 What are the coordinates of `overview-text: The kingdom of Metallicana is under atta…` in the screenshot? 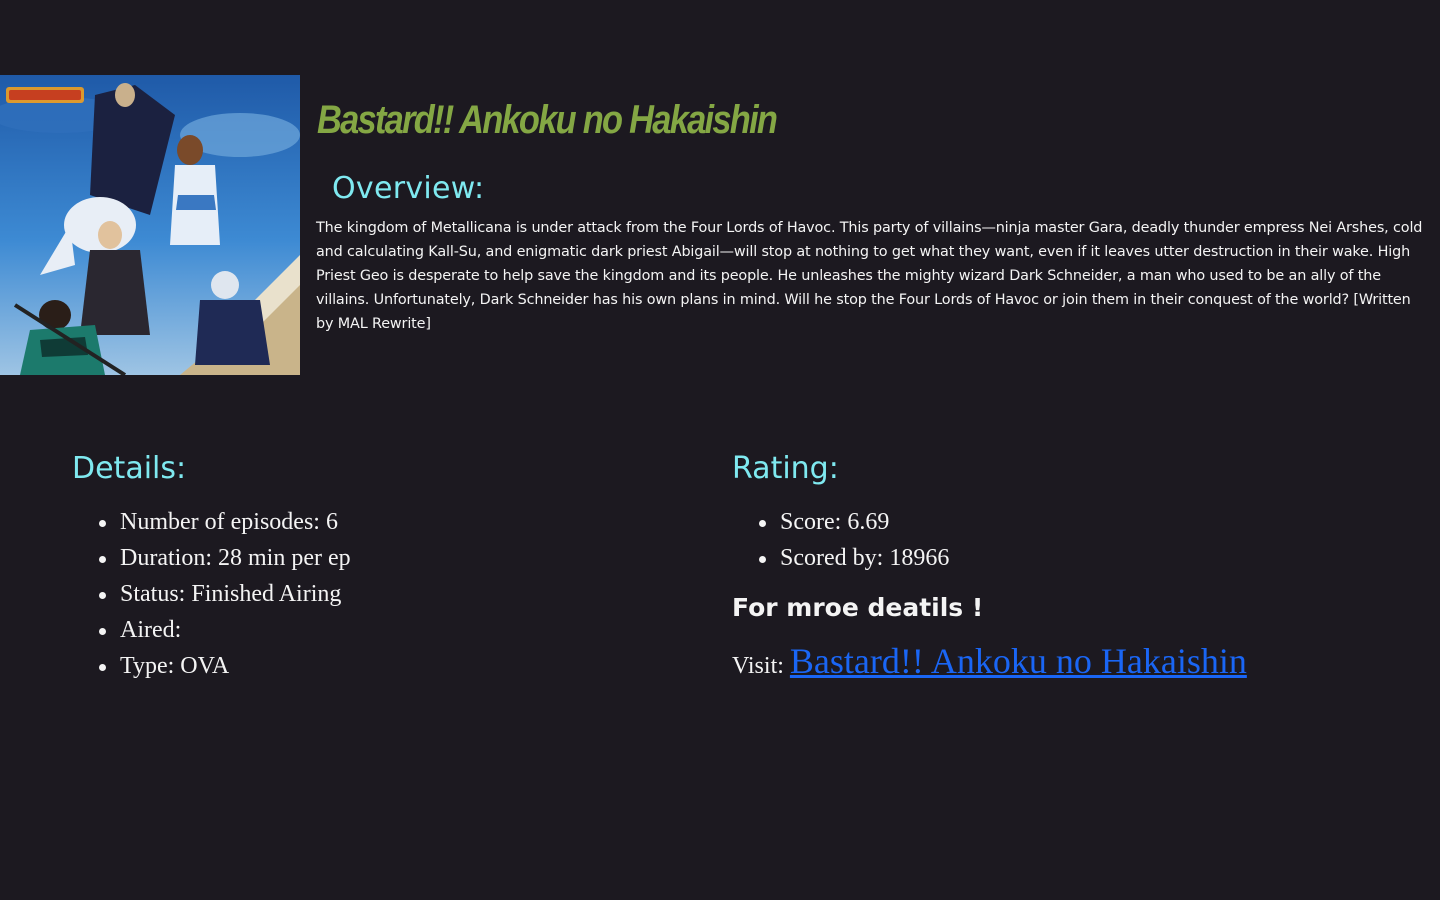 It's located at (869, 276).